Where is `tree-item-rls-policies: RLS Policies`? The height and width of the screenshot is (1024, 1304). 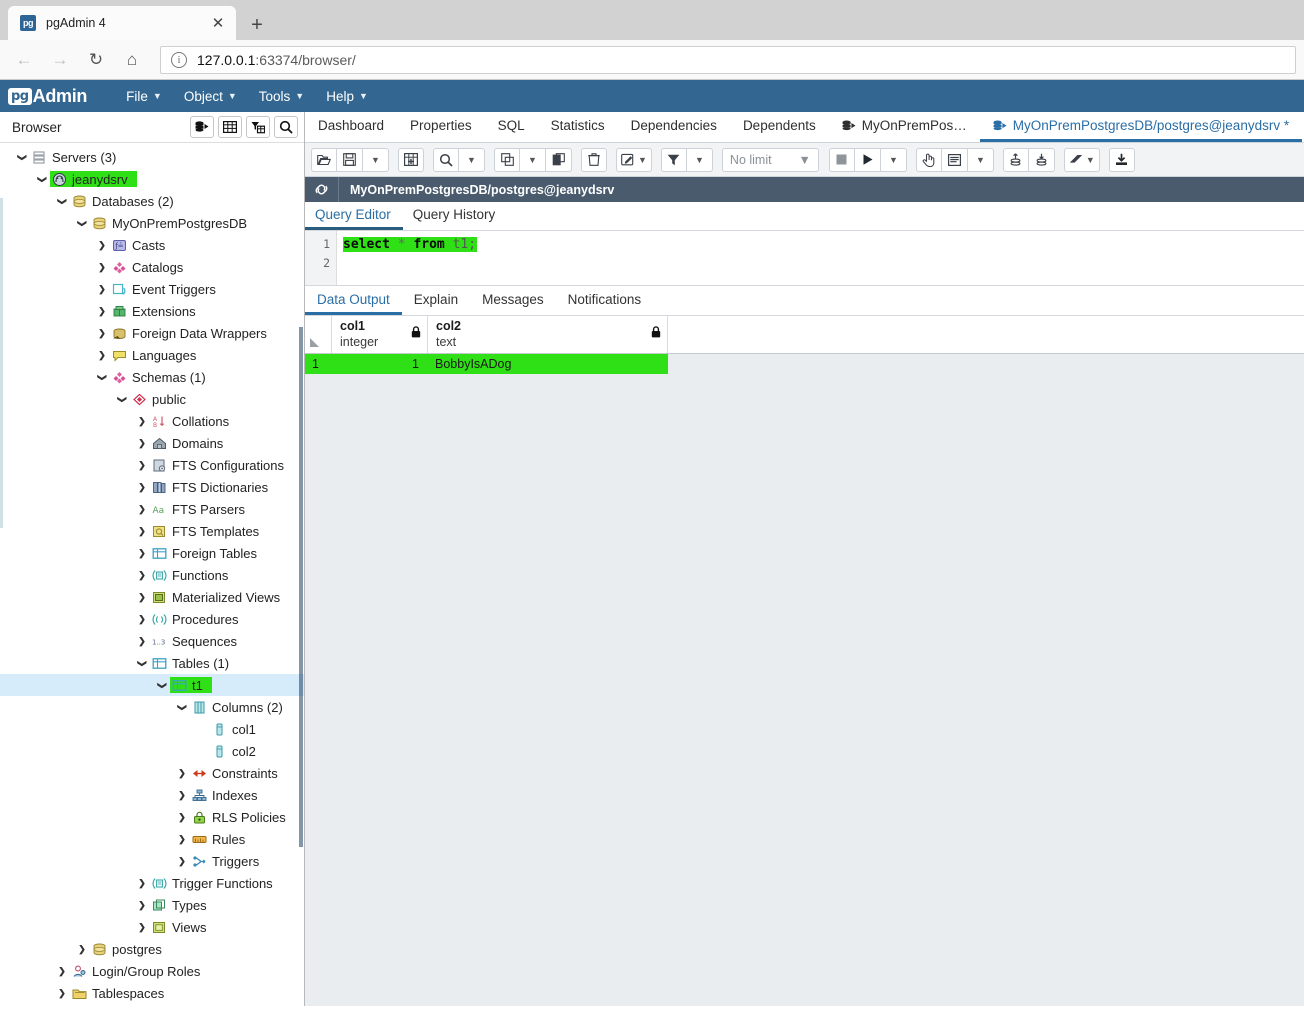
tree-item-rls-policies: RLS Policies is located at coordinates (152, 817).